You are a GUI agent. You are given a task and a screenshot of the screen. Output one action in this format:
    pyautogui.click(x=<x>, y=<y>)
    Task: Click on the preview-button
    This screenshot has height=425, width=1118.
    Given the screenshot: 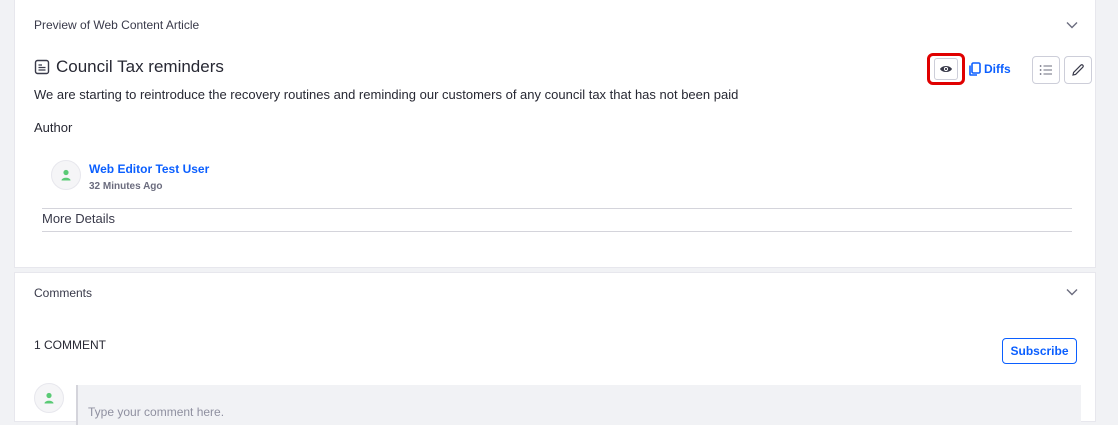 What is the action you would take?
    pyautogui.click(x=946, y=69)
    